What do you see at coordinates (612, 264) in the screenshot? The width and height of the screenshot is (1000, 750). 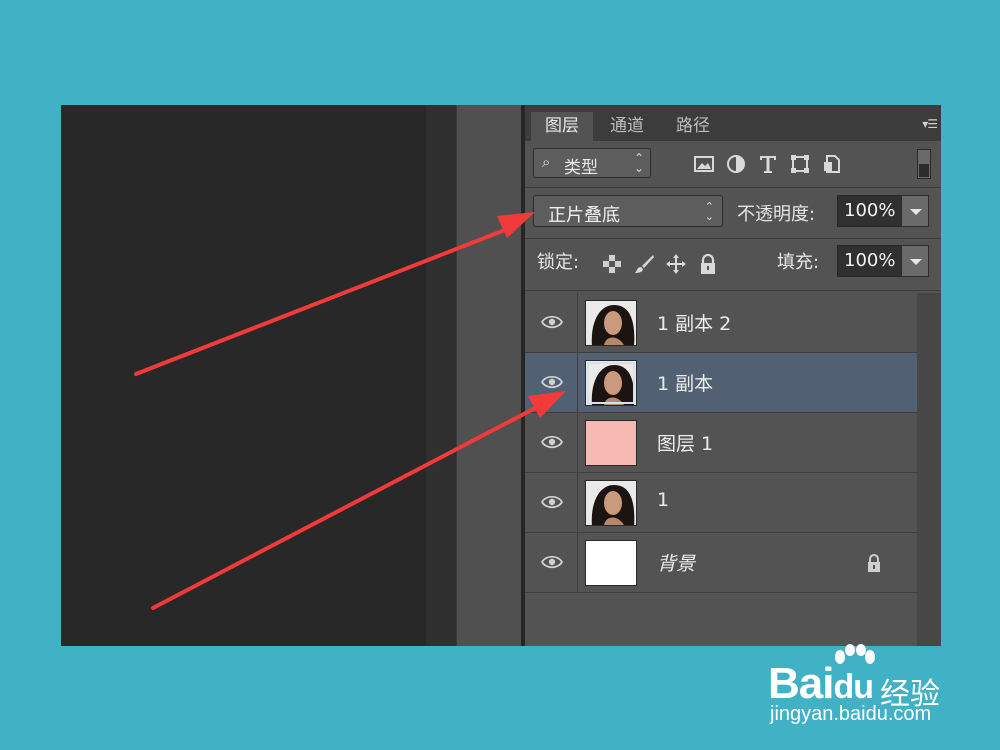 I see `lock-transparent-icon` at bounding box center [612, 264].